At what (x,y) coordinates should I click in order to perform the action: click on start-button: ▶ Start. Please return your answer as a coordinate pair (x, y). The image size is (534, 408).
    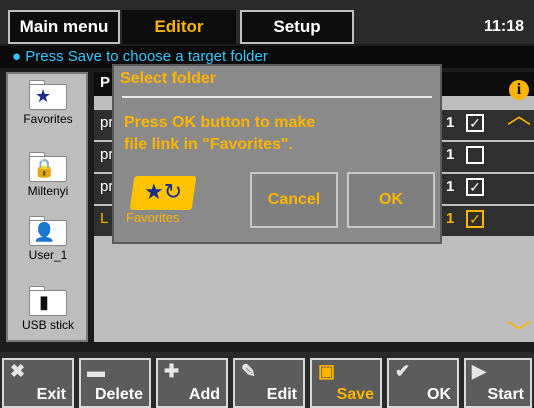
    Looking at the image, I should click on (498, 383).